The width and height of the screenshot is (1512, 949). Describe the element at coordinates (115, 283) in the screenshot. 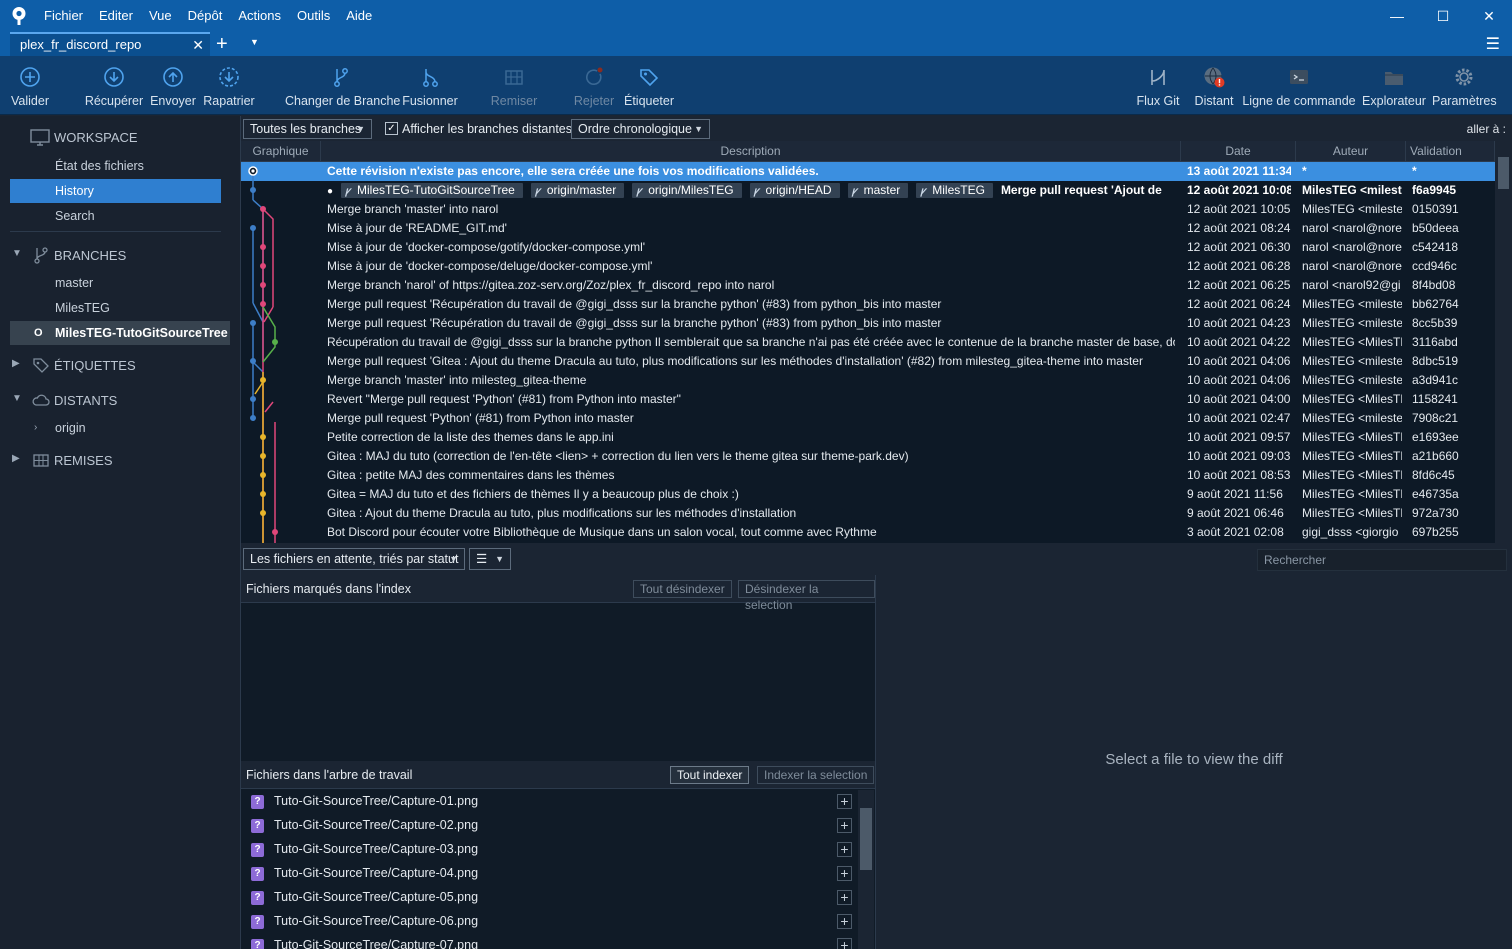

I see `sidebar-branch-master: master` at that location.